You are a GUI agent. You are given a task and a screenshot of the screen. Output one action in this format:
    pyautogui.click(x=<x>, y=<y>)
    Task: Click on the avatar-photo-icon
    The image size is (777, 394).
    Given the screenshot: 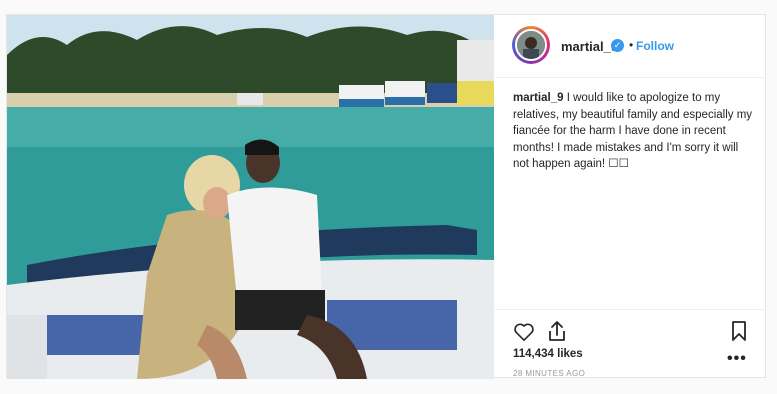 What is the action you would take?
    pyautogui.click(x=531, y=45)
    